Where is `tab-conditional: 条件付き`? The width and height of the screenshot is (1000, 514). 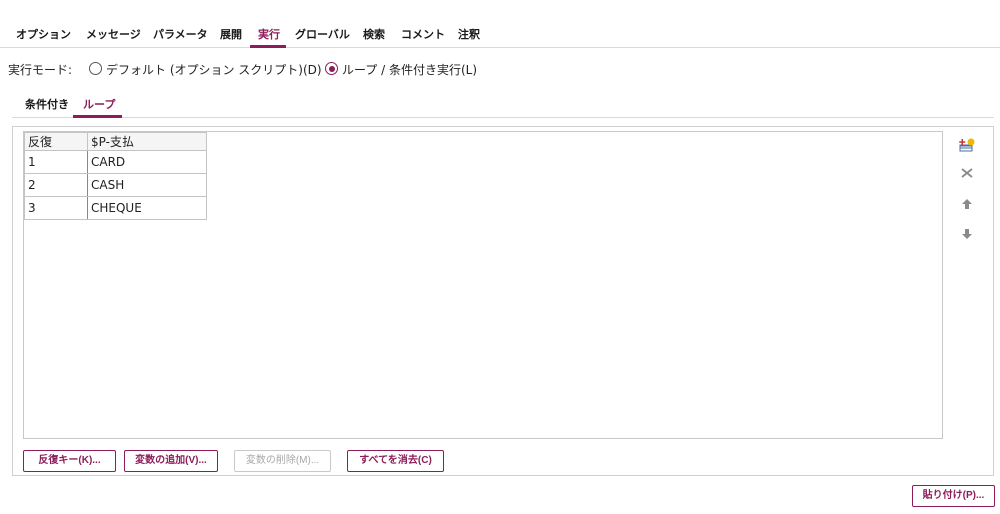
tab-conditional: 条件付き is located at coordinates (47, 104).